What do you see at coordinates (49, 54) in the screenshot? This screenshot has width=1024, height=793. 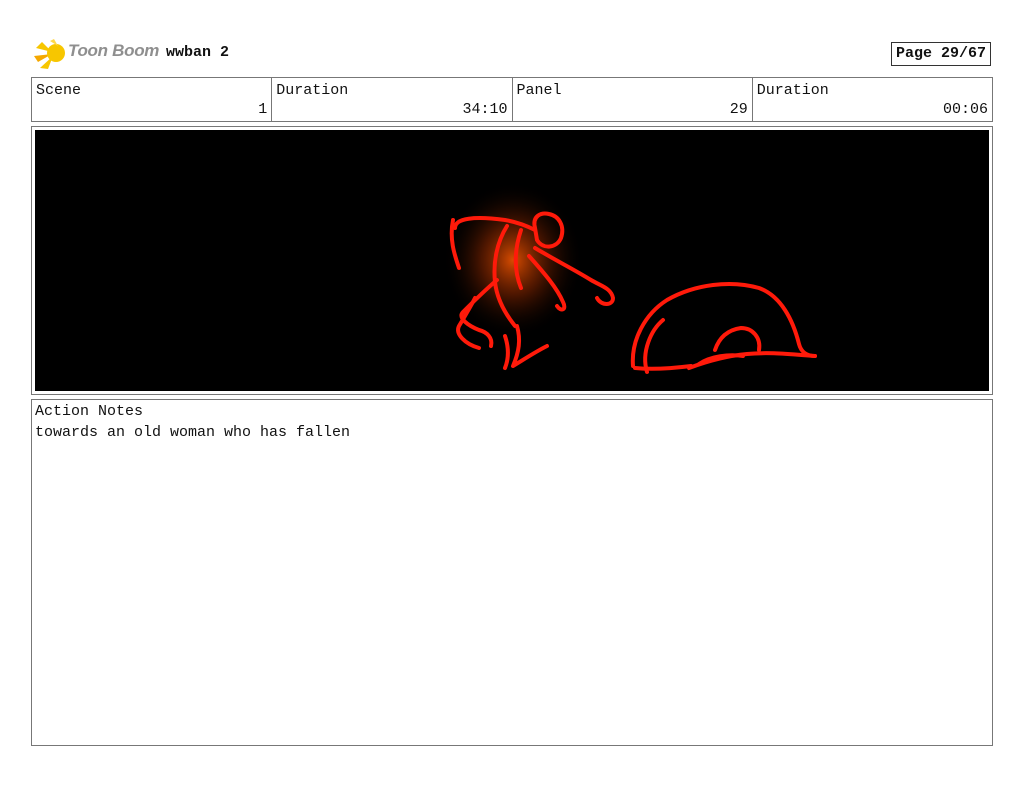 I see `star-icon` at bounding box center [49, 54].